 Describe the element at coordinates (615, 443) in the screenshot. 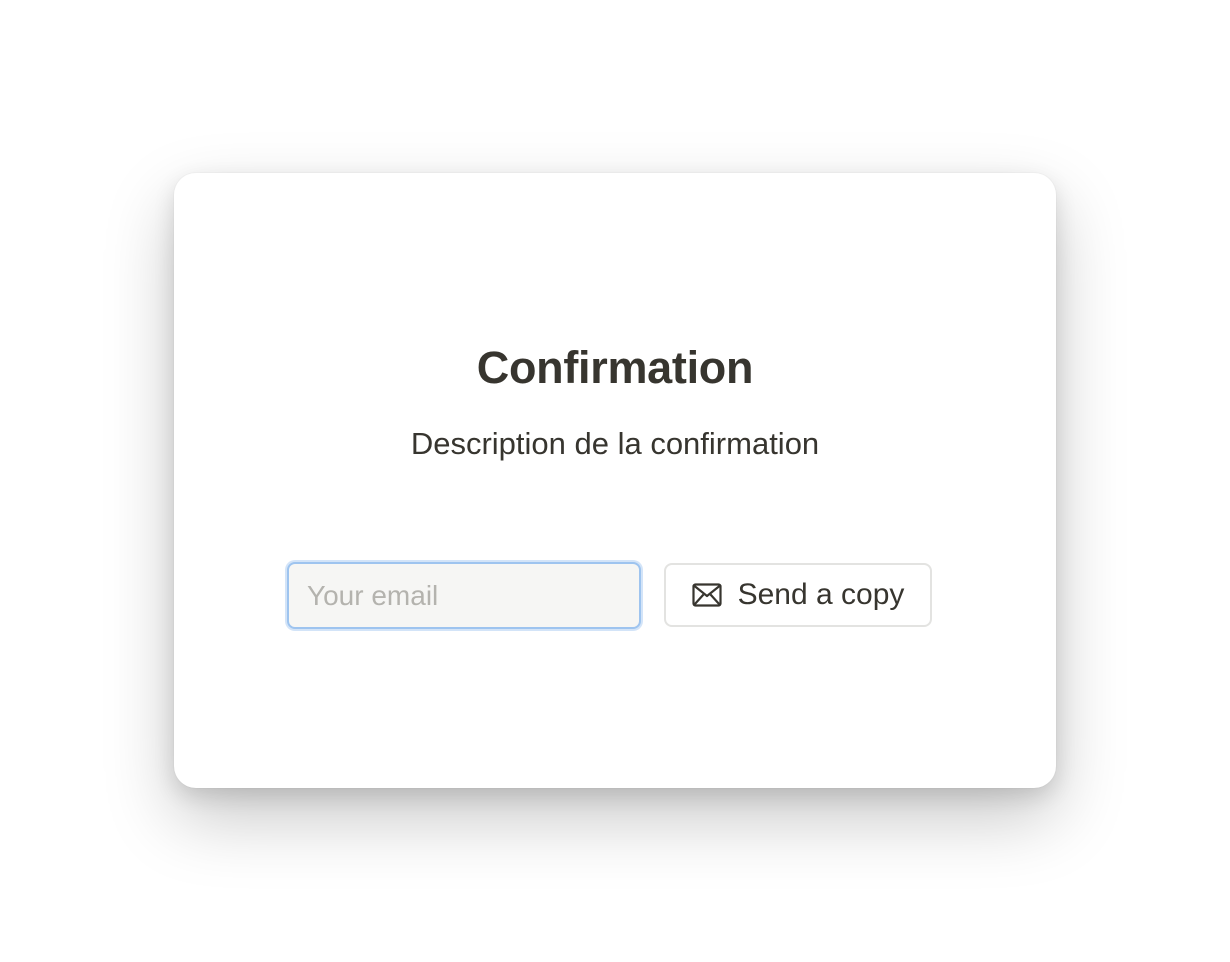

I see `dialog-description: Description de la confirmation` at that location.